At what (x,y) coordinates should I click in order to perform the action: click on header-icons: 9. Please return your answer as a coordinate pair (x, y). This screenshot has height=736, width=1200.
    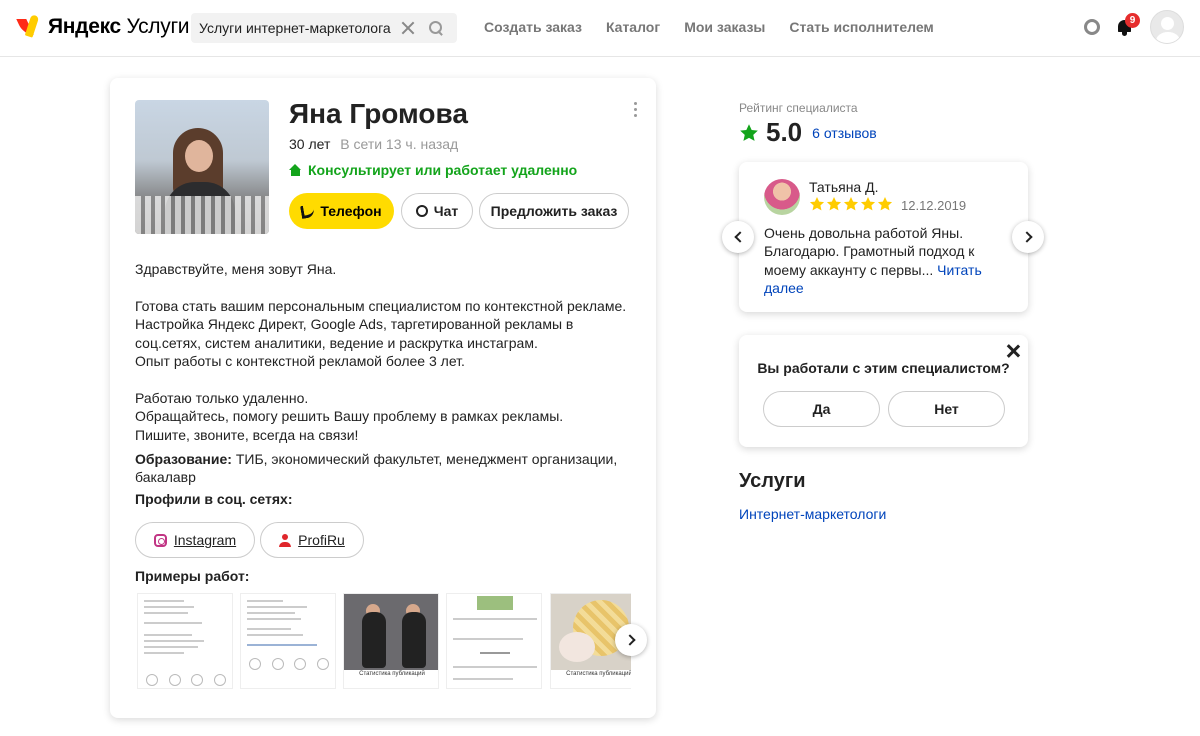
    Looking at the image, I should click on (1134, 27).